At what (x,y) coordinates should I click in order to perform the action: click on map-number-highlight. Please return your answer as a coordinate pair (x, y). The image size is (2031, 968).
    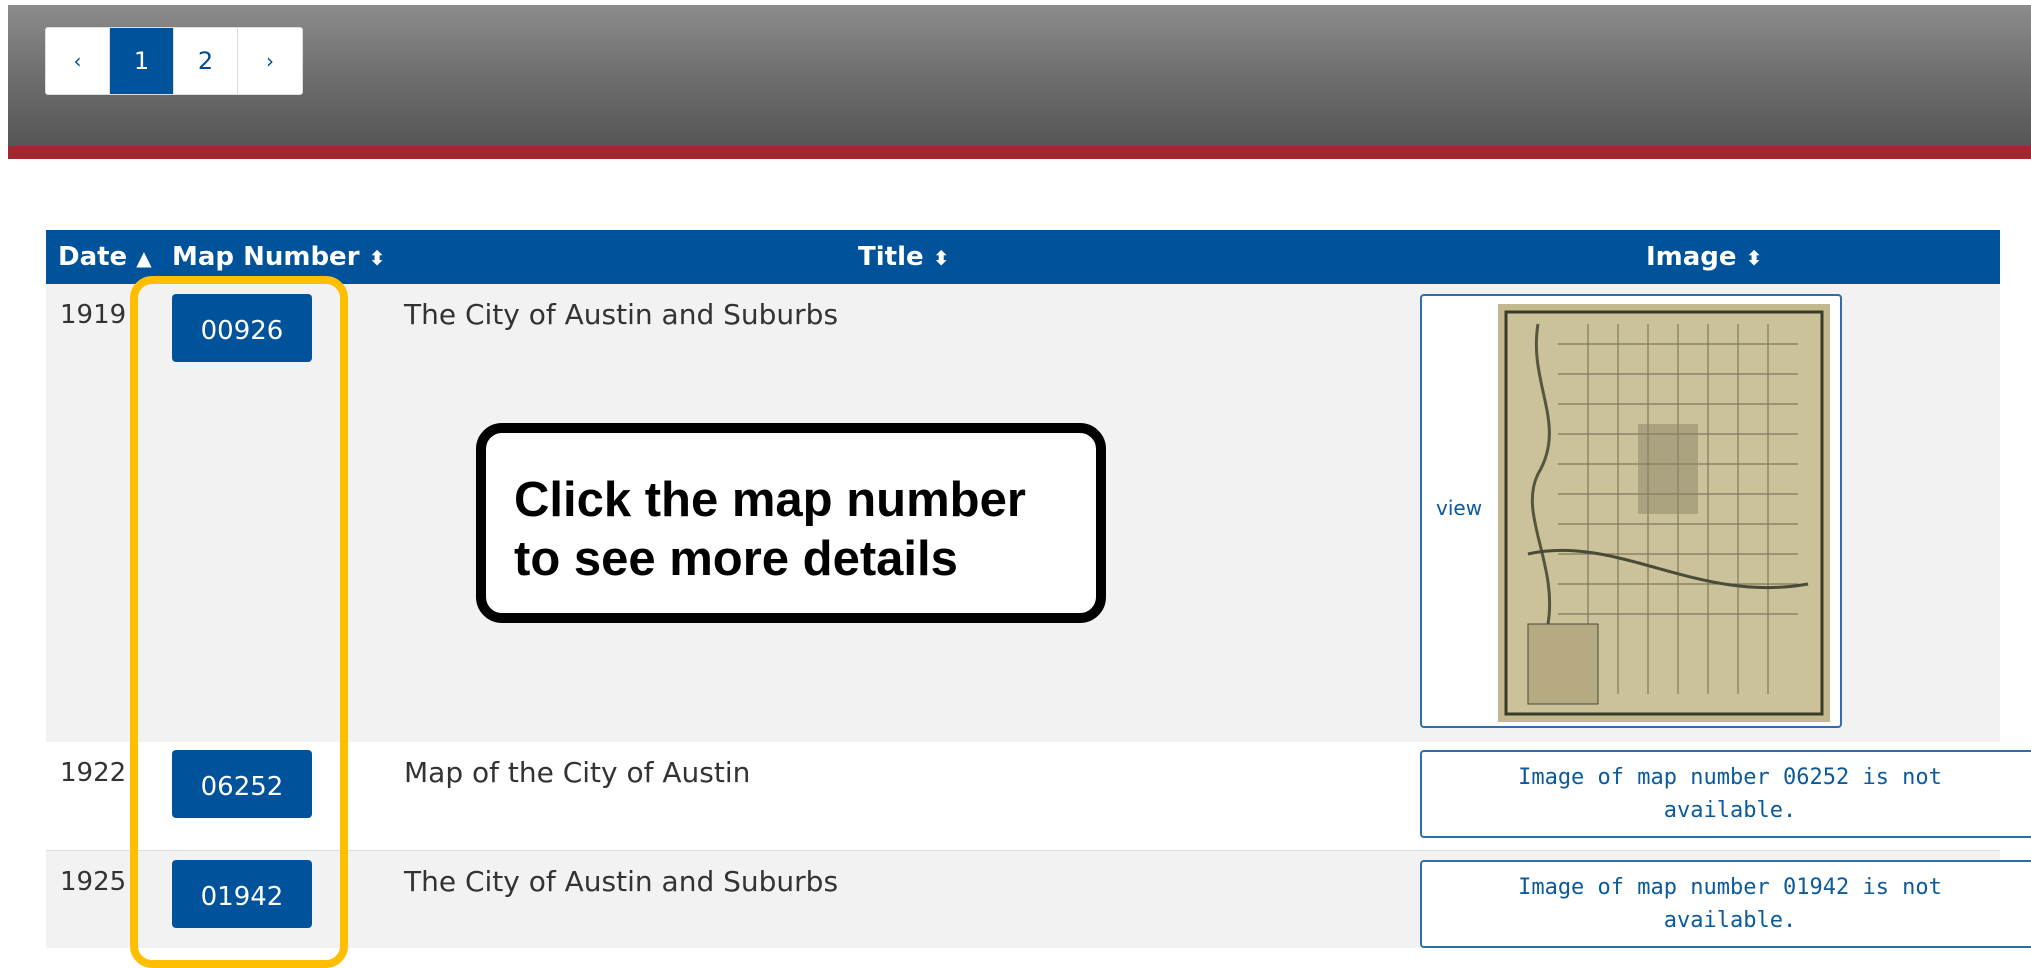
    Looking at the image, I should click on (239, 622).